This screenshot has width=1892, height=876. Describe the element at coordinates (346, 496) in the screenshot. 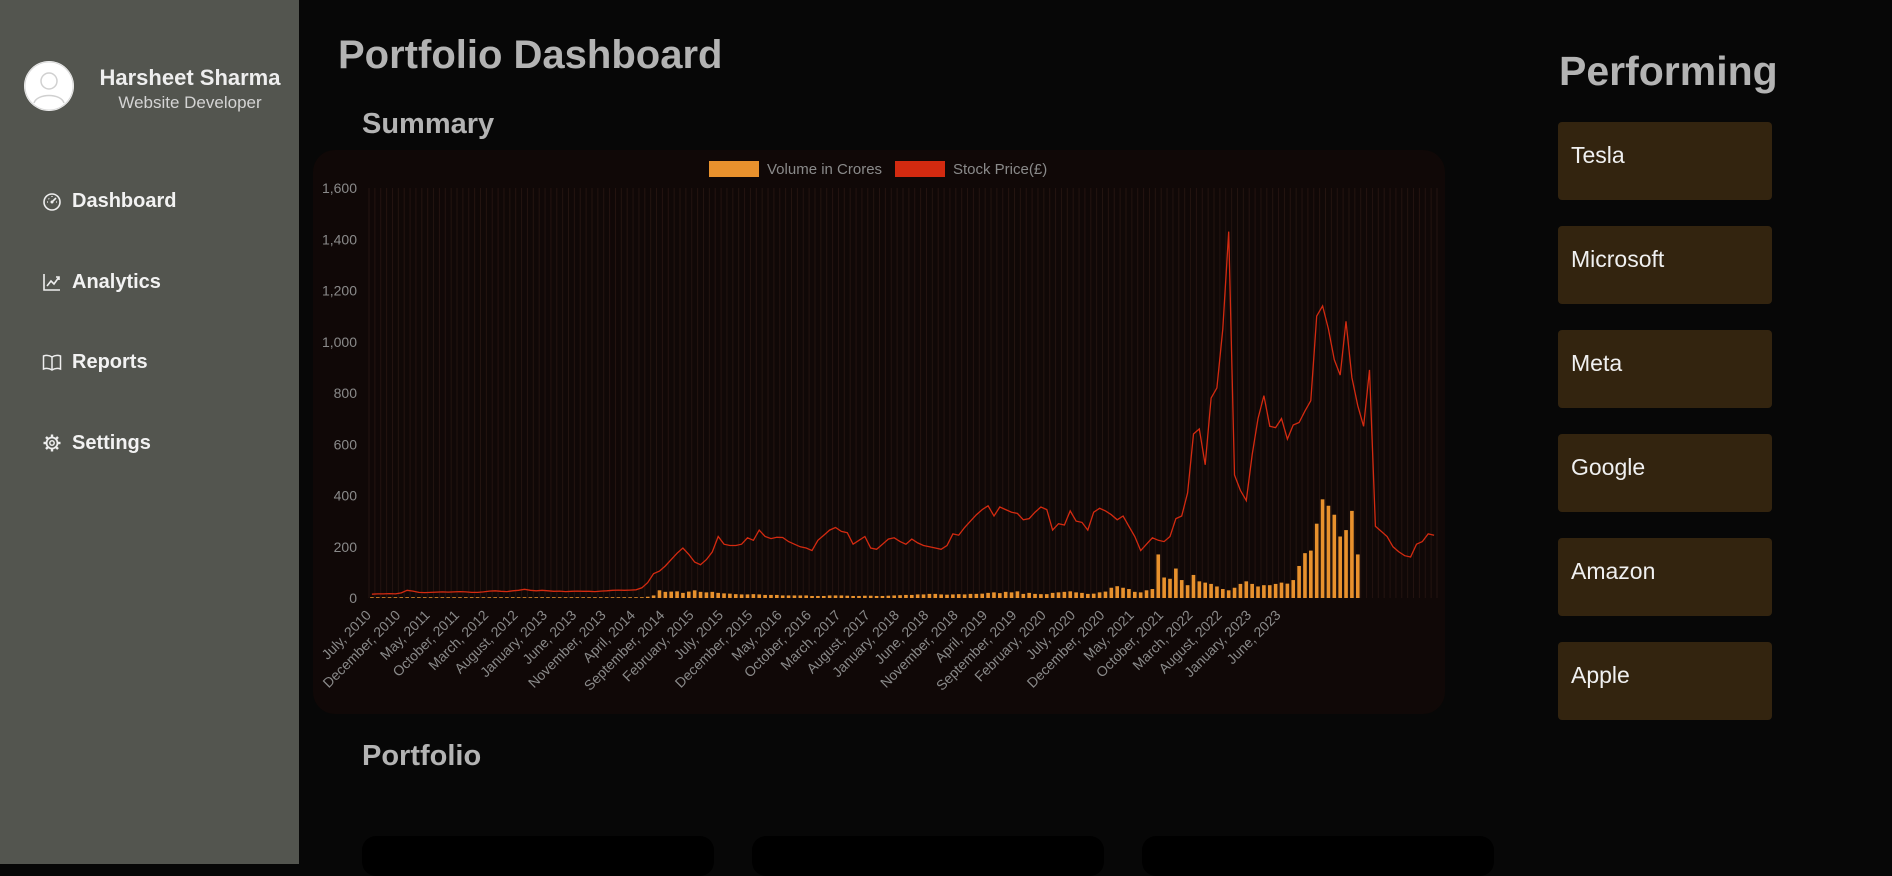

I see `y-tick-label: 400` at that location.